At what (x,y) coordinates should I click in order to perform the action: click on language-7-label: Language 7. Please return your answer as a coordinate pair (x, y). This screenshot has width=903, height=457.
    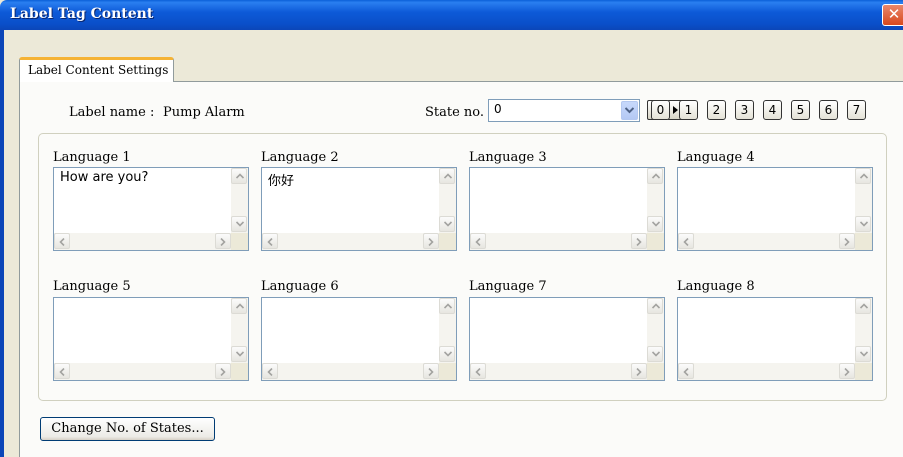
    Looking at the image, I should click on (508, 286).